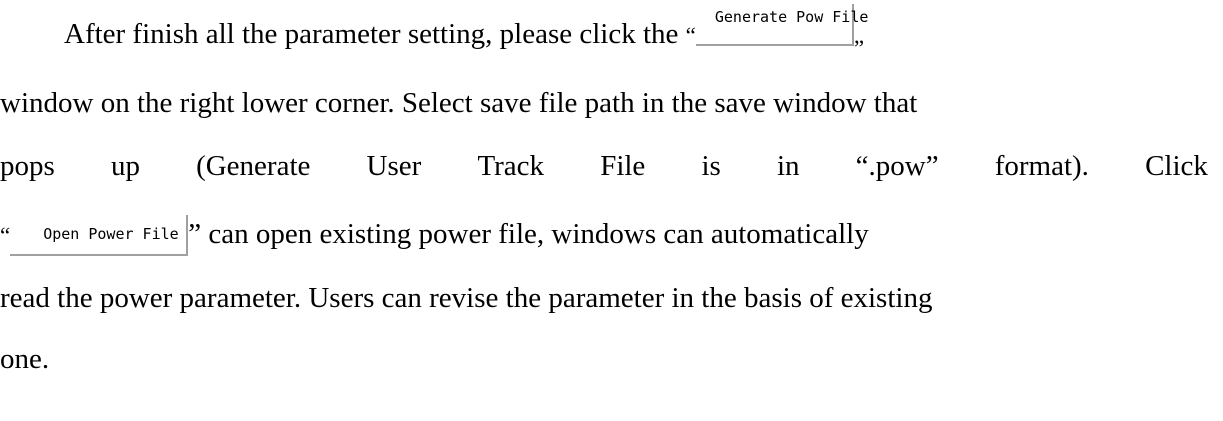  I want to click on generate-pow-file-button: Generate Pow File, so click(781, 25).